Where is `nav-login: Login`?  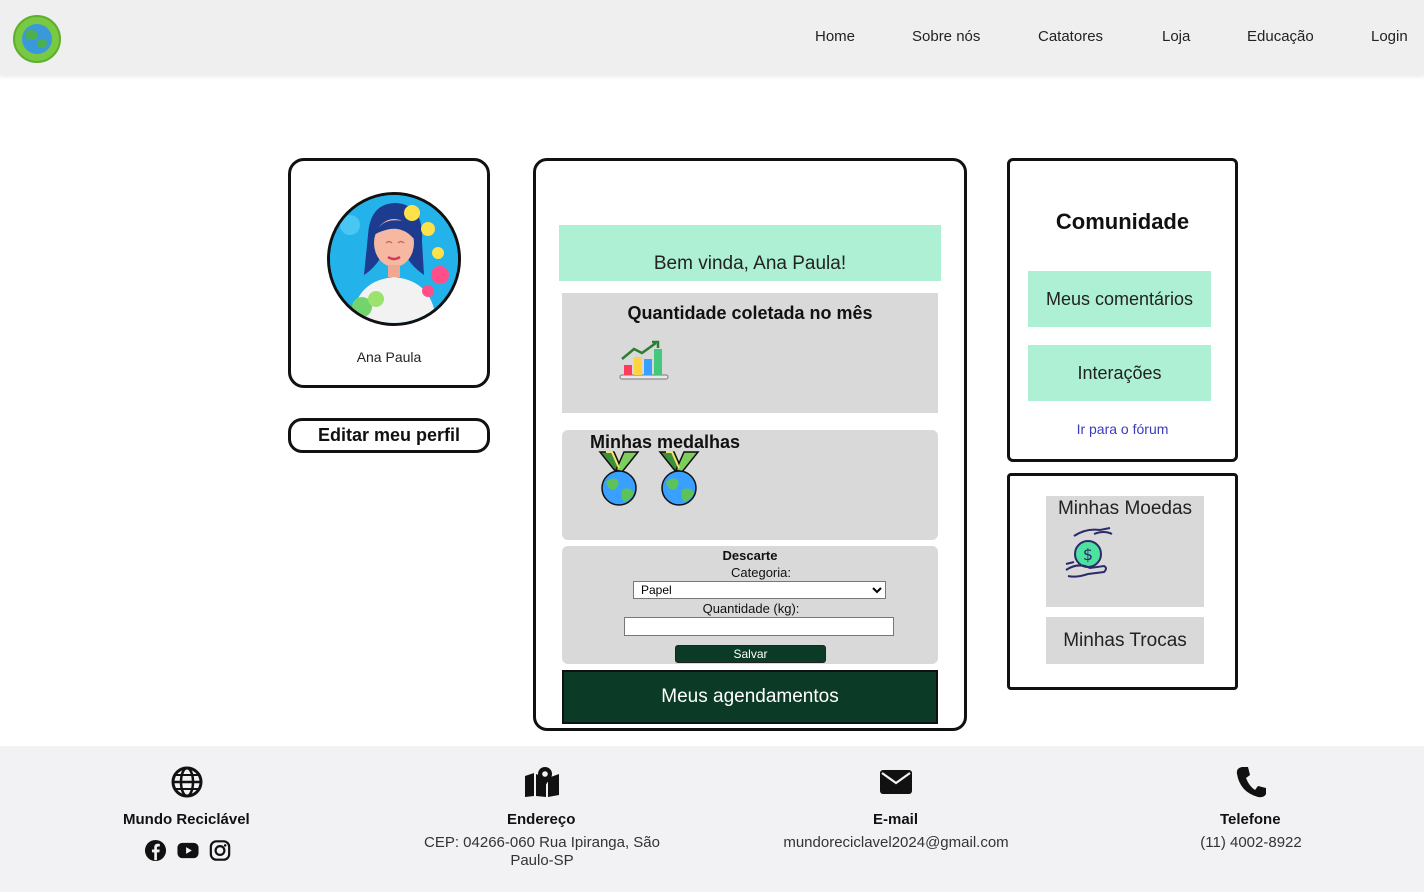
nav-login: Login is located at coordinates (1389, 36).